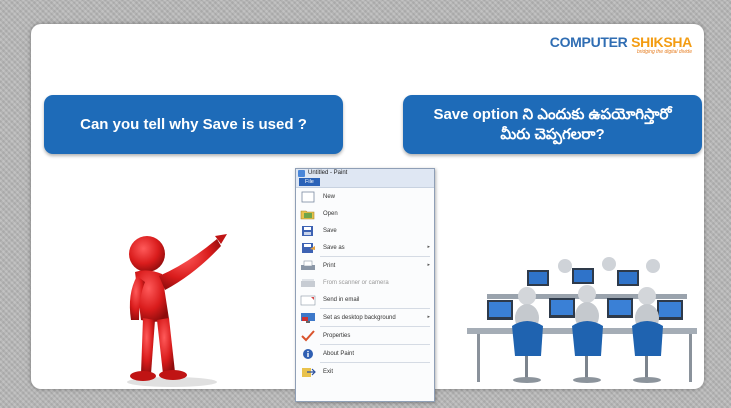 This screenshot has width=731, height=408. Describe the element at coordinates (329, 196) in the screenshot. I see `menu-item-label: New` at that location.